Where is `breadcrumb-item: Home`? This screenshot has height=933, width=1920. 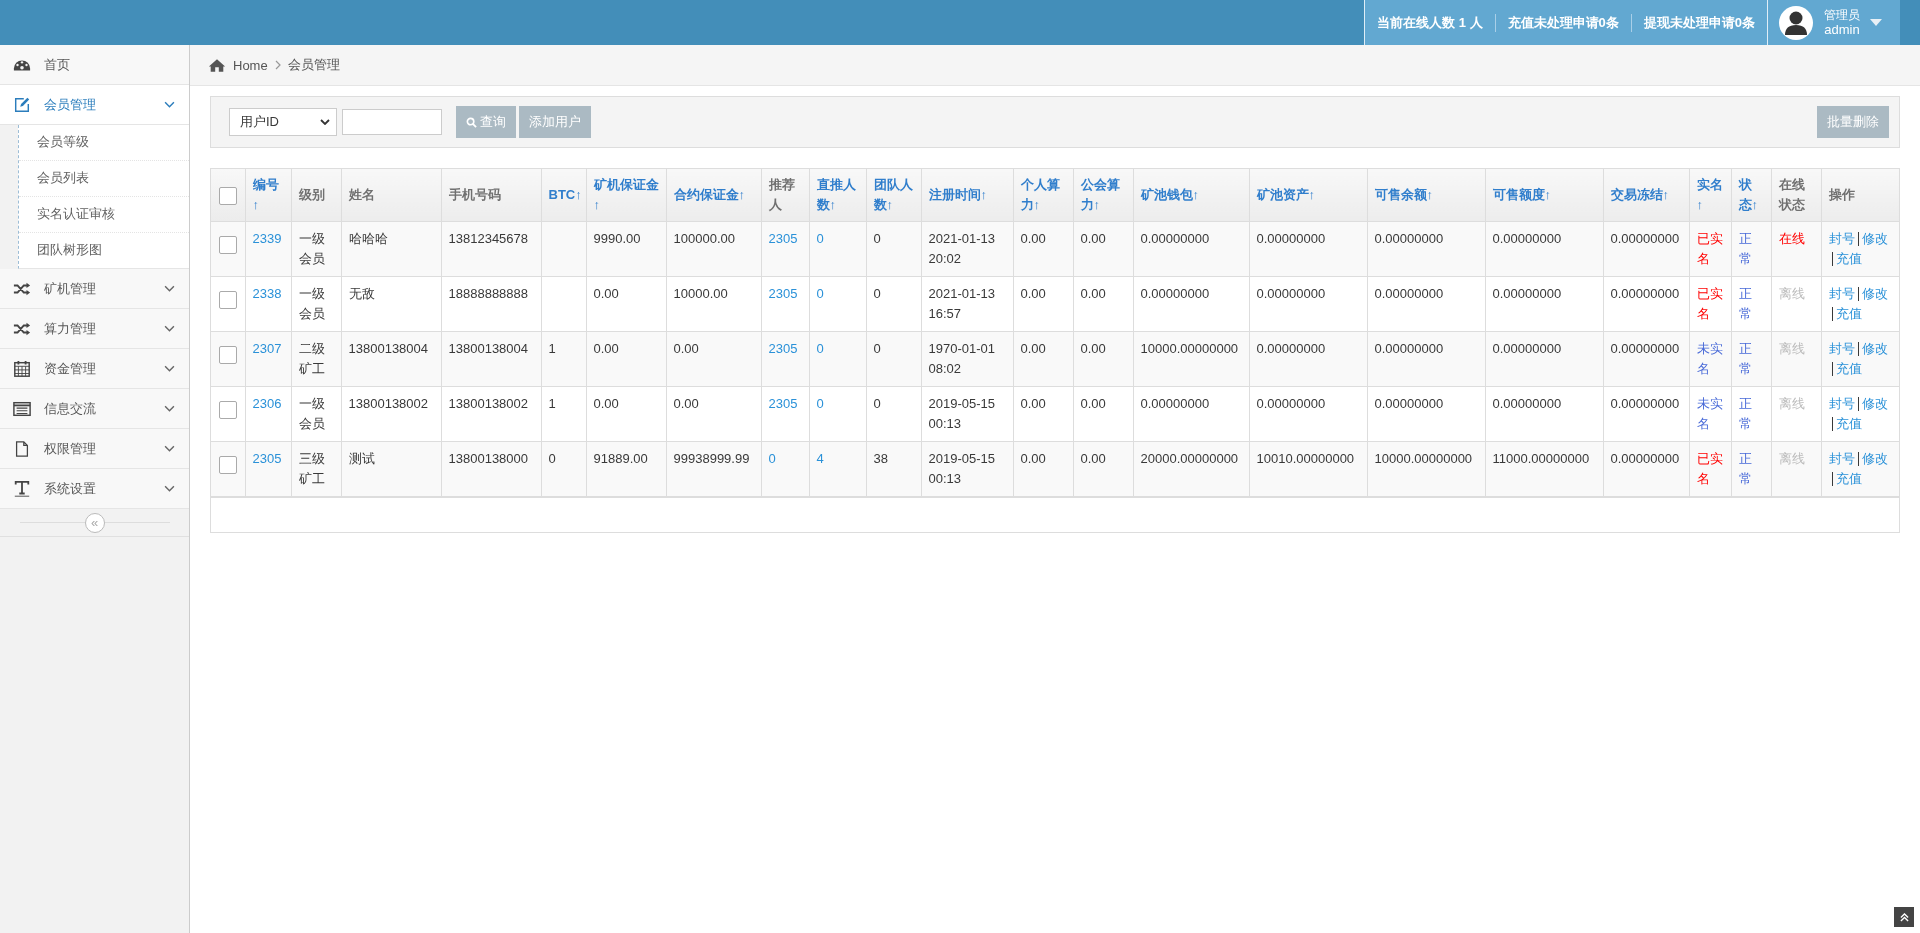 breadcrumb-item: Home is located at coordinates (250, 65).